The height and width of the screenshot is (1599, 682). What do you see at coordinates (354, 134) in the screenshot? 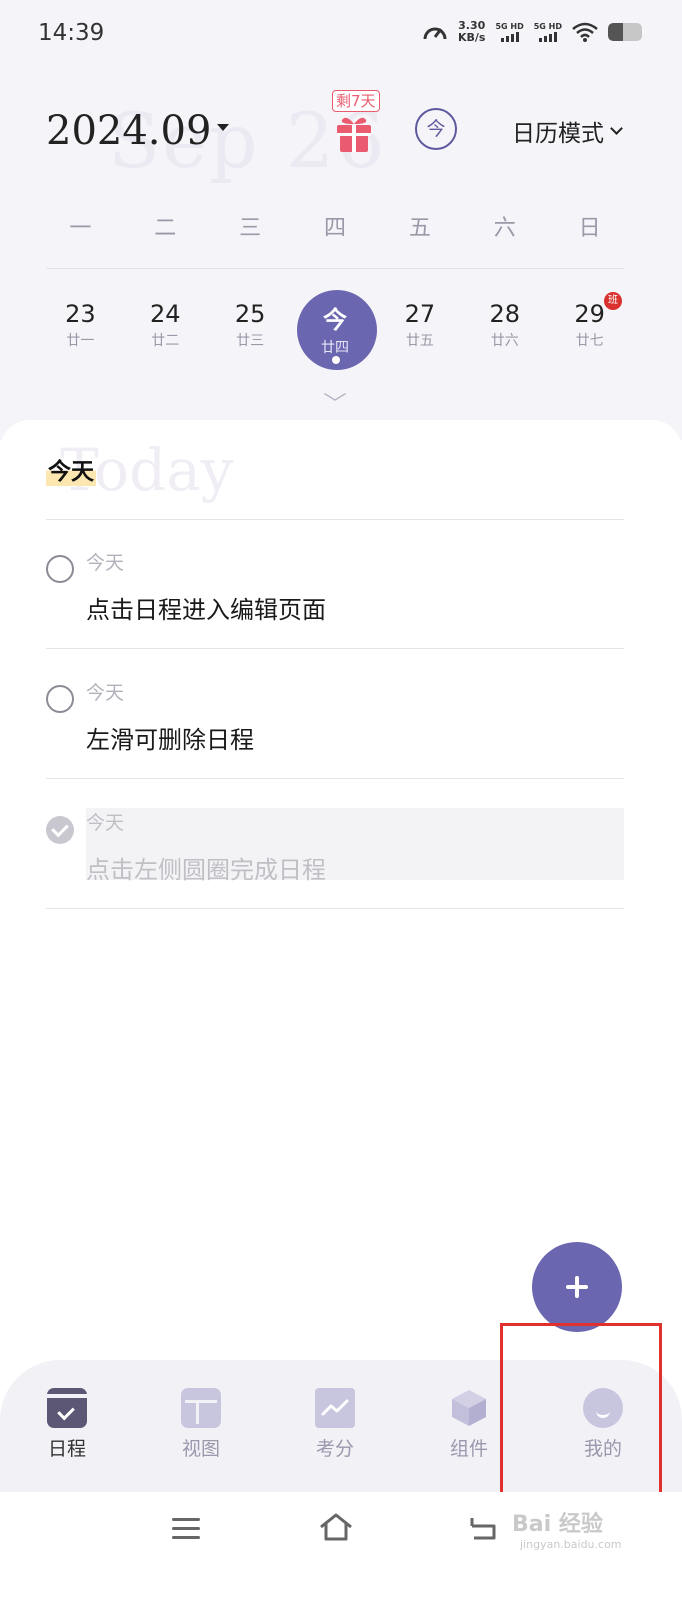
I see `gift-icon` at bounding box center [354, 134].